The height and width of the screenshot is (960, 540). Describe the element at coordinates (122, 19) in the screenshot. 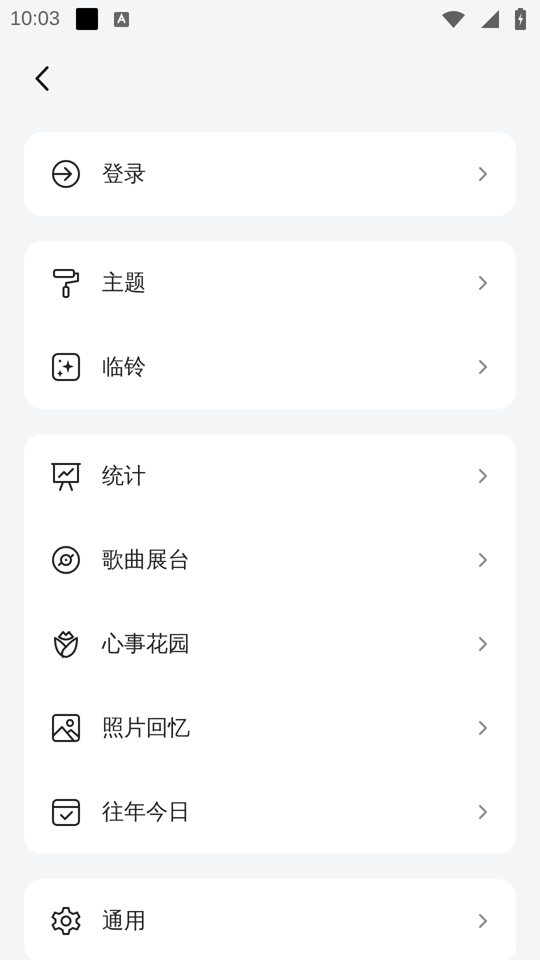

I see `app-icon` at that location.